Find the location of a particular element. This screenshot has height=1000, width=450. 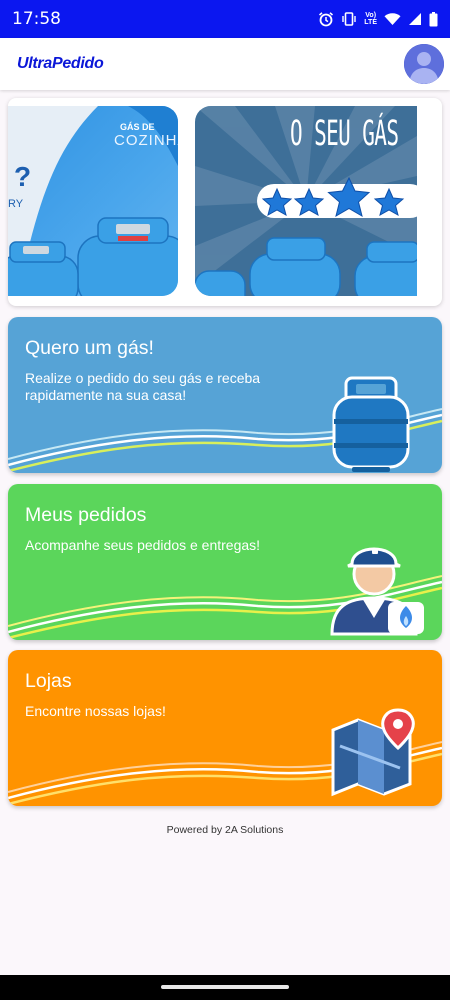

slide-1-mark: ? is located at coordinates (23, 176).